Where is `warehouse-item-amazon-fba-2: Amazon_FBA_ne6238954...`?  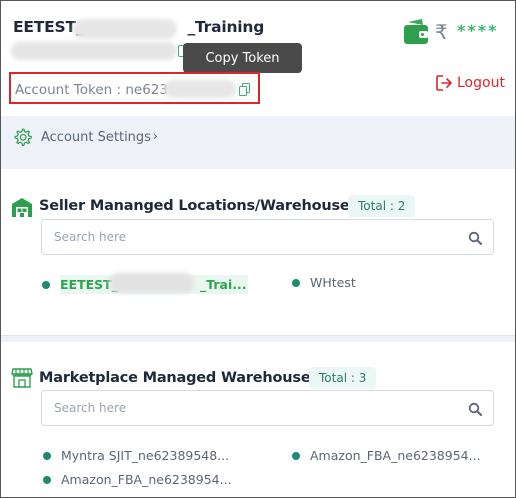 warehouse-item-amazon-fba-2: Amazon_FBA_ne6238954... is located at coordinates (137, 479).